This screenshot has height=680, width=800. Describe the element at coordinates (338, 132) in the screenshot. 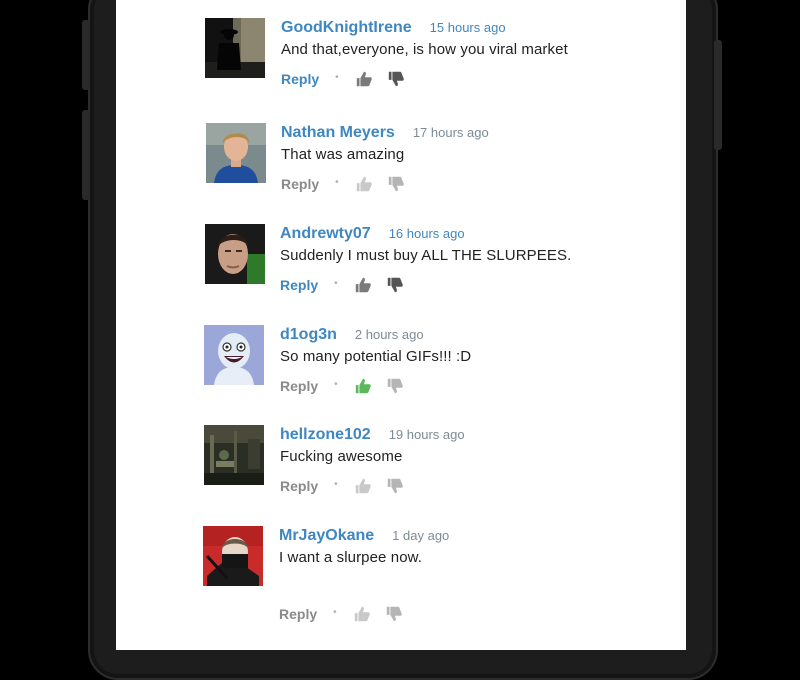

I see `comment-username: Nathan Meyers` at that location.